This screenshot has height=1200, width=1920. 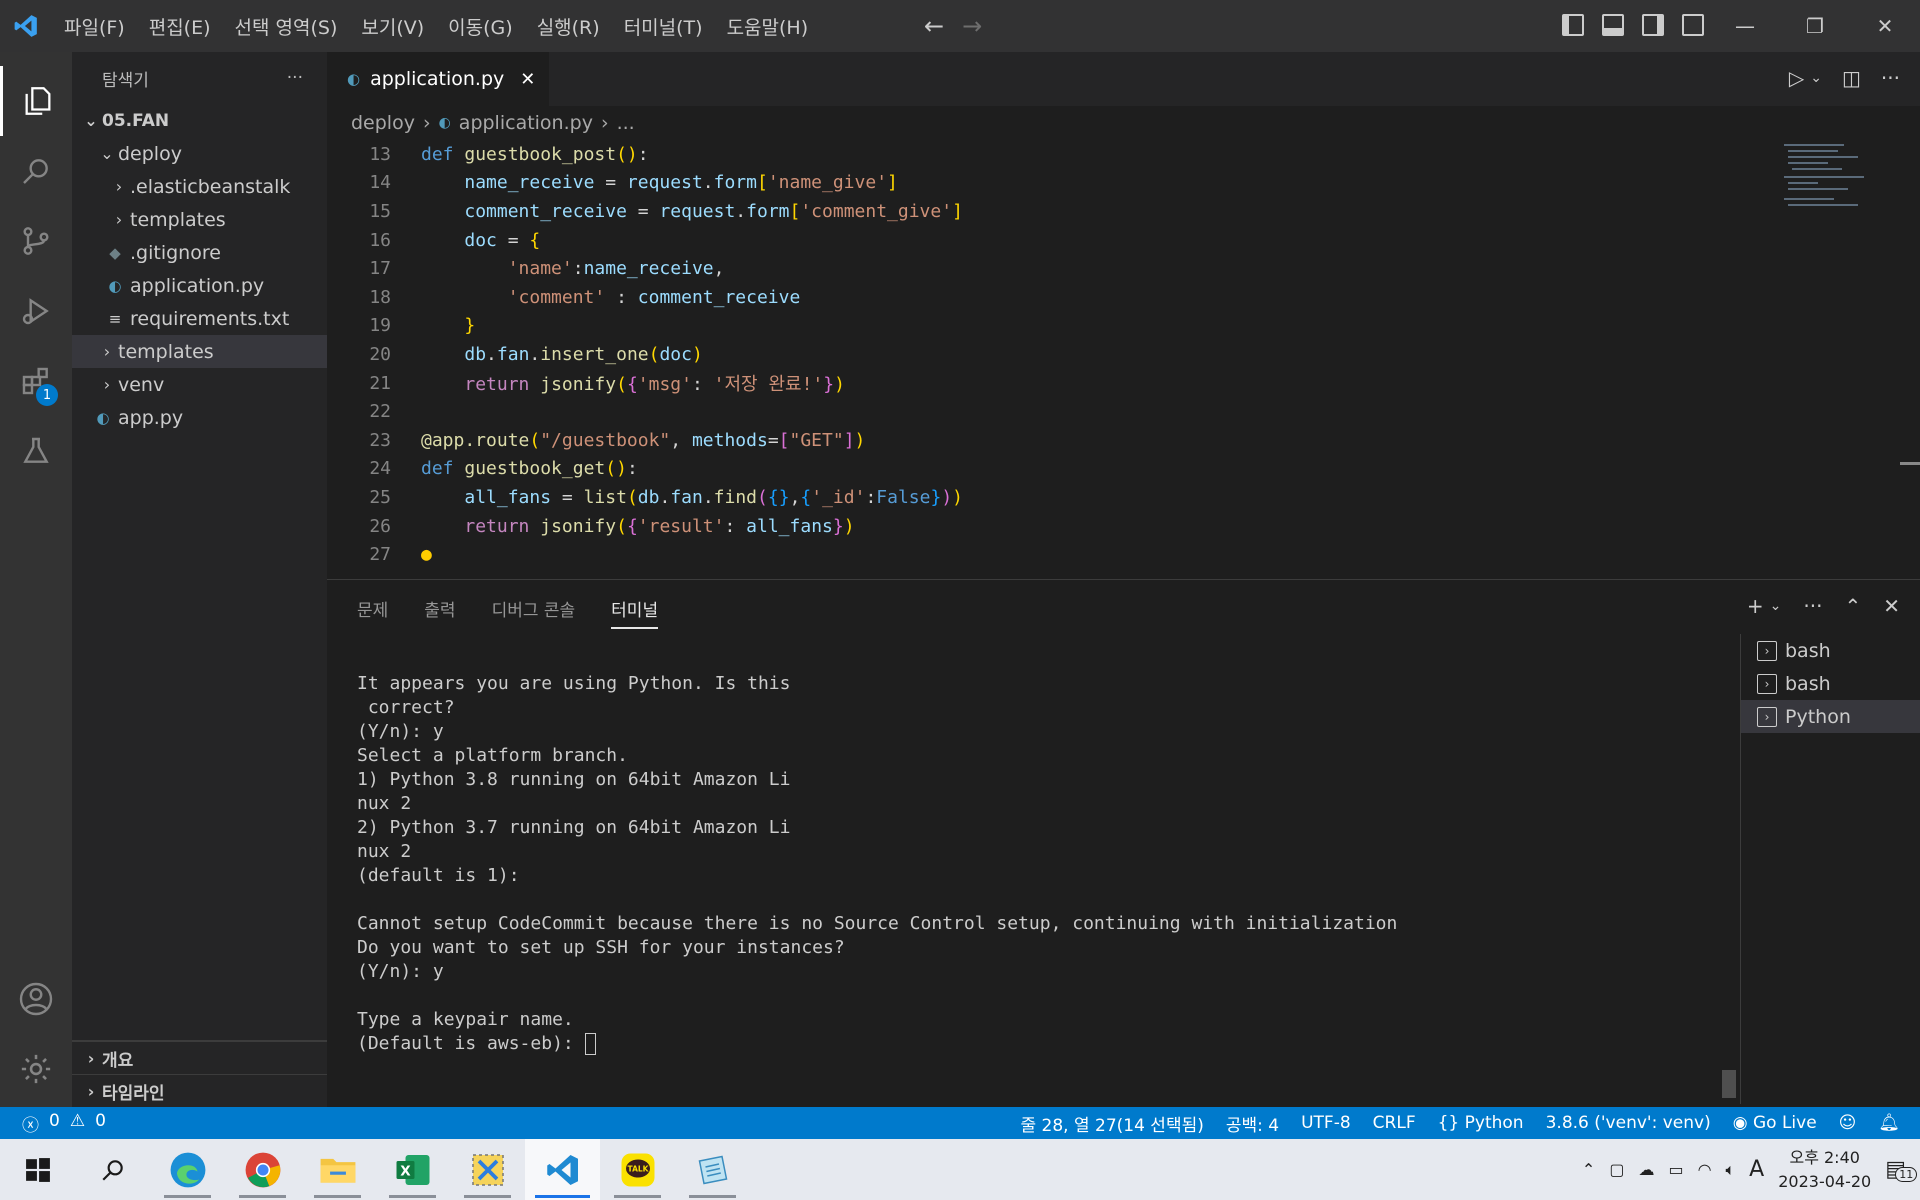 I want to click on close-window-button: ✕, so click(x=1885, y=26).